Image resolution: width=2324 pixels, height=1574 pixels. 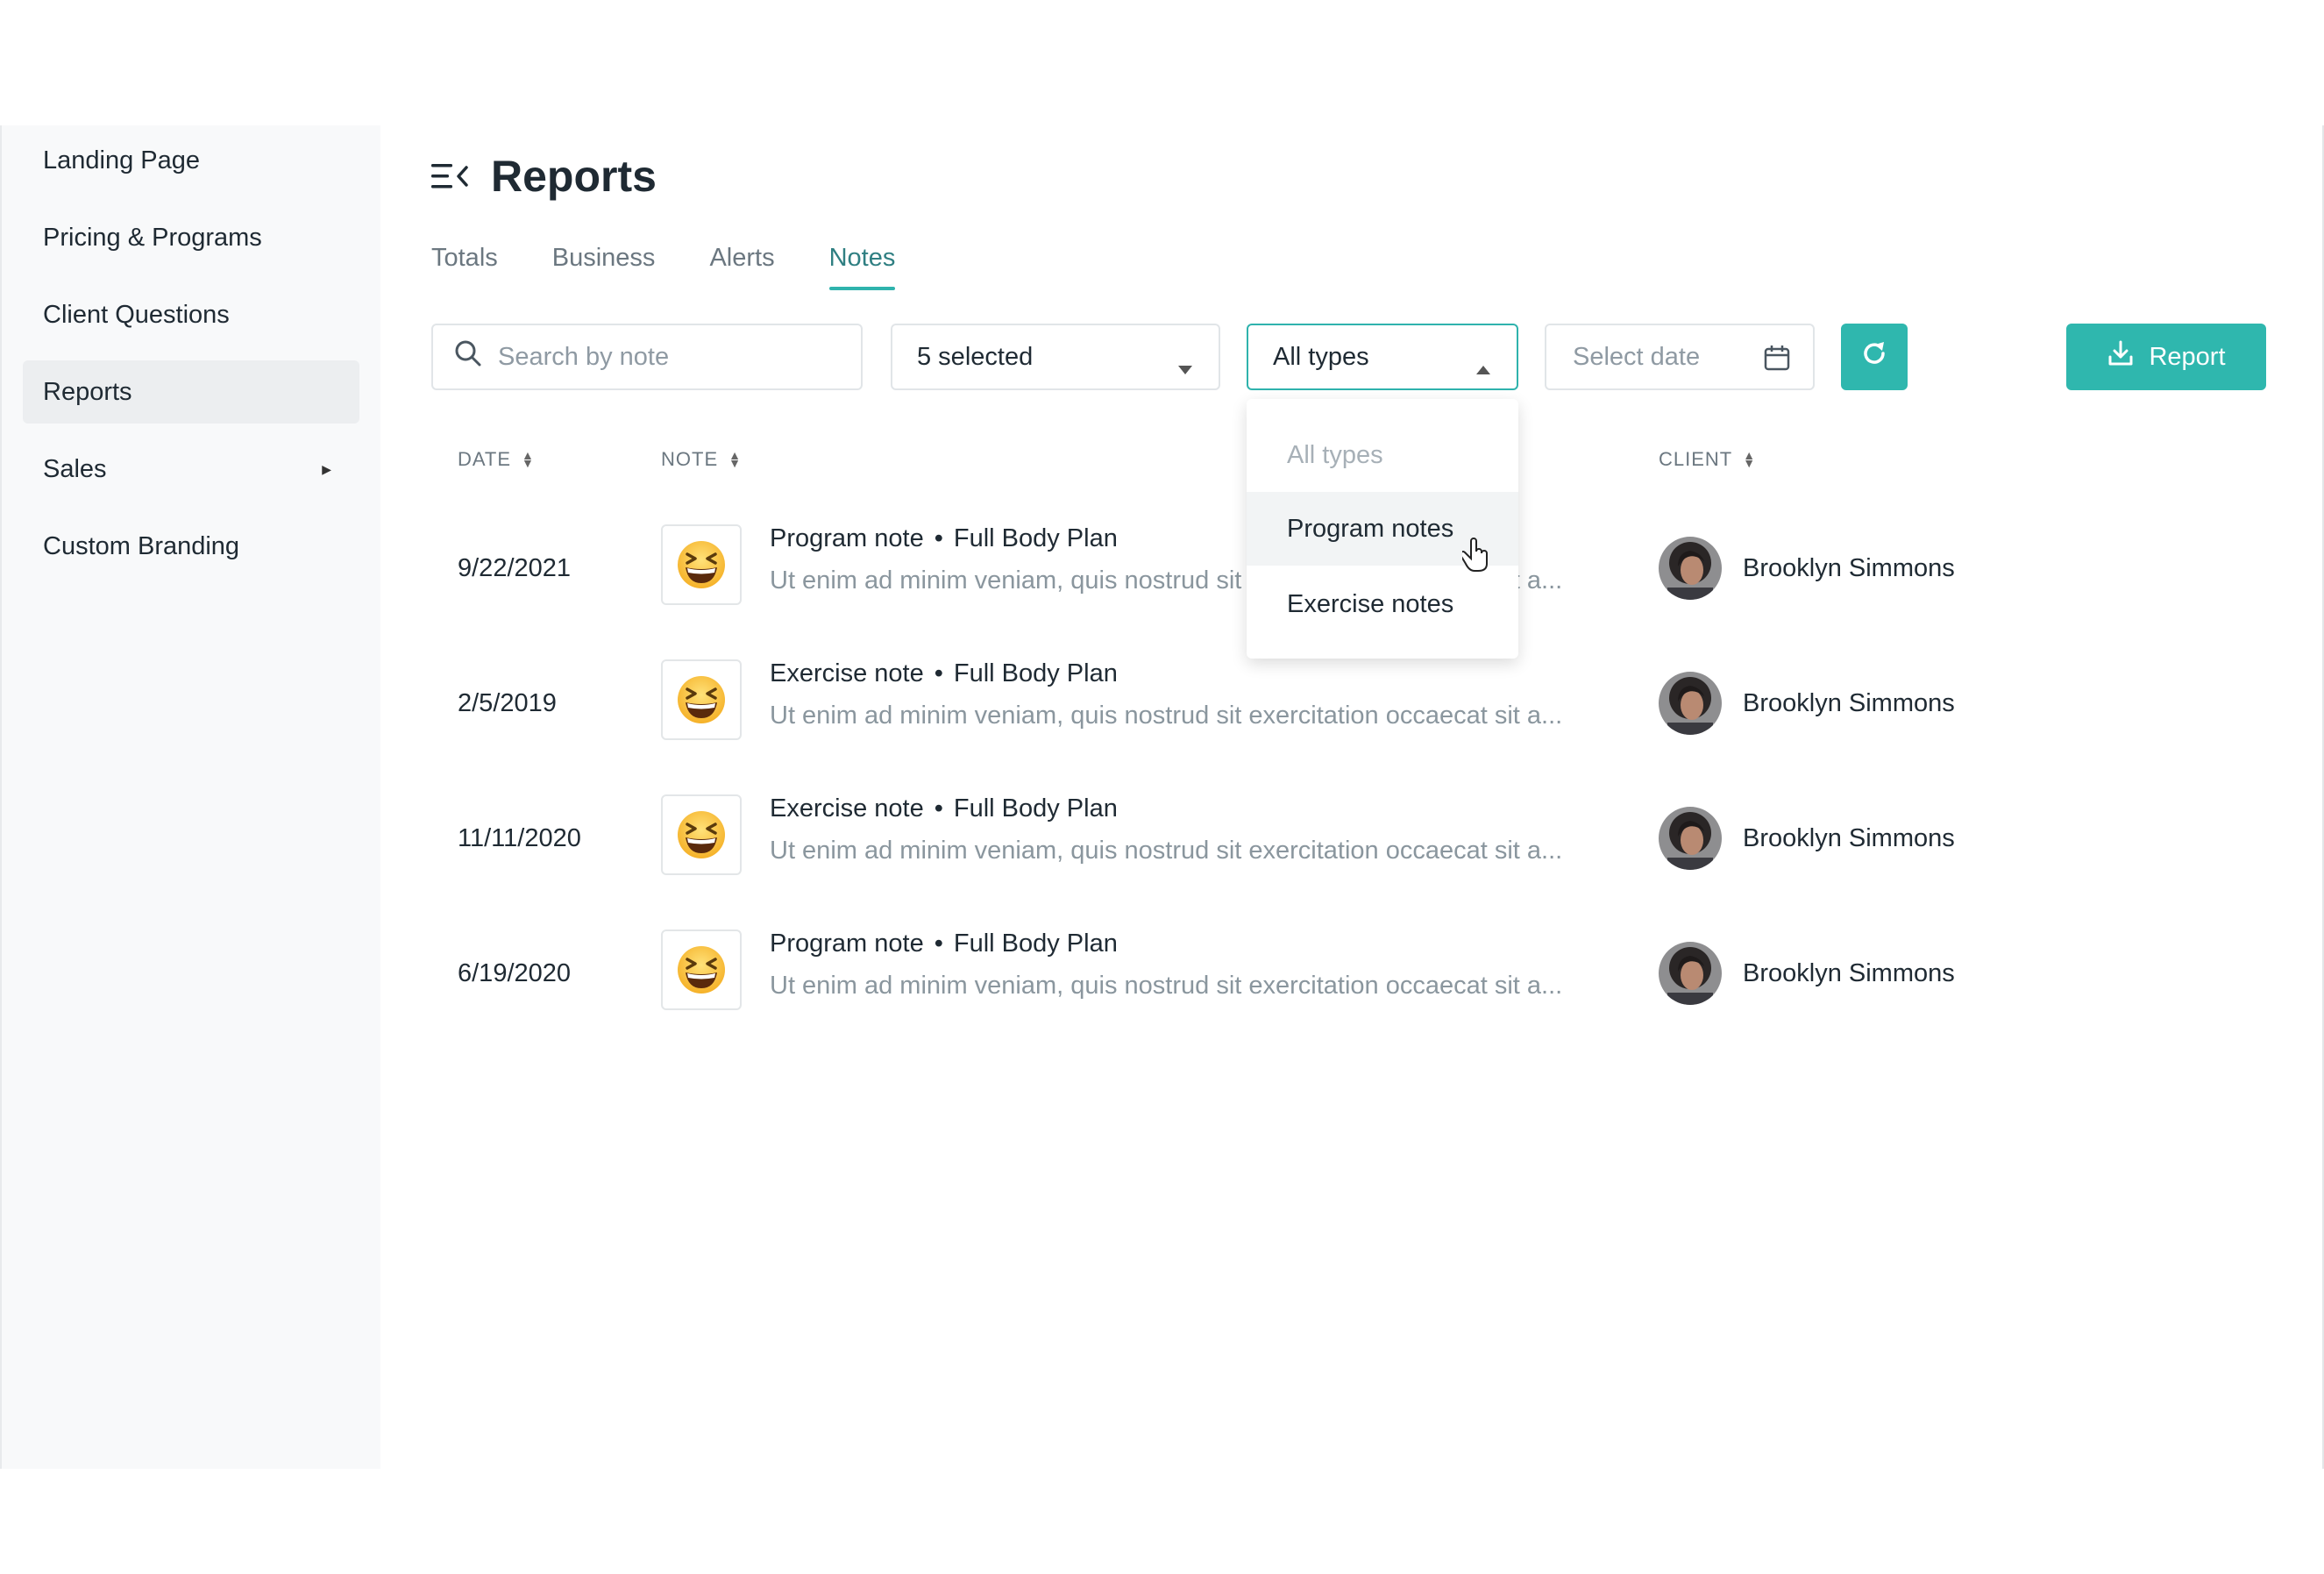 What do you see at coordinates (326, 468) in the screenshot?
I see `caret-right-icon: ▶` at bounding box center [326, 468].